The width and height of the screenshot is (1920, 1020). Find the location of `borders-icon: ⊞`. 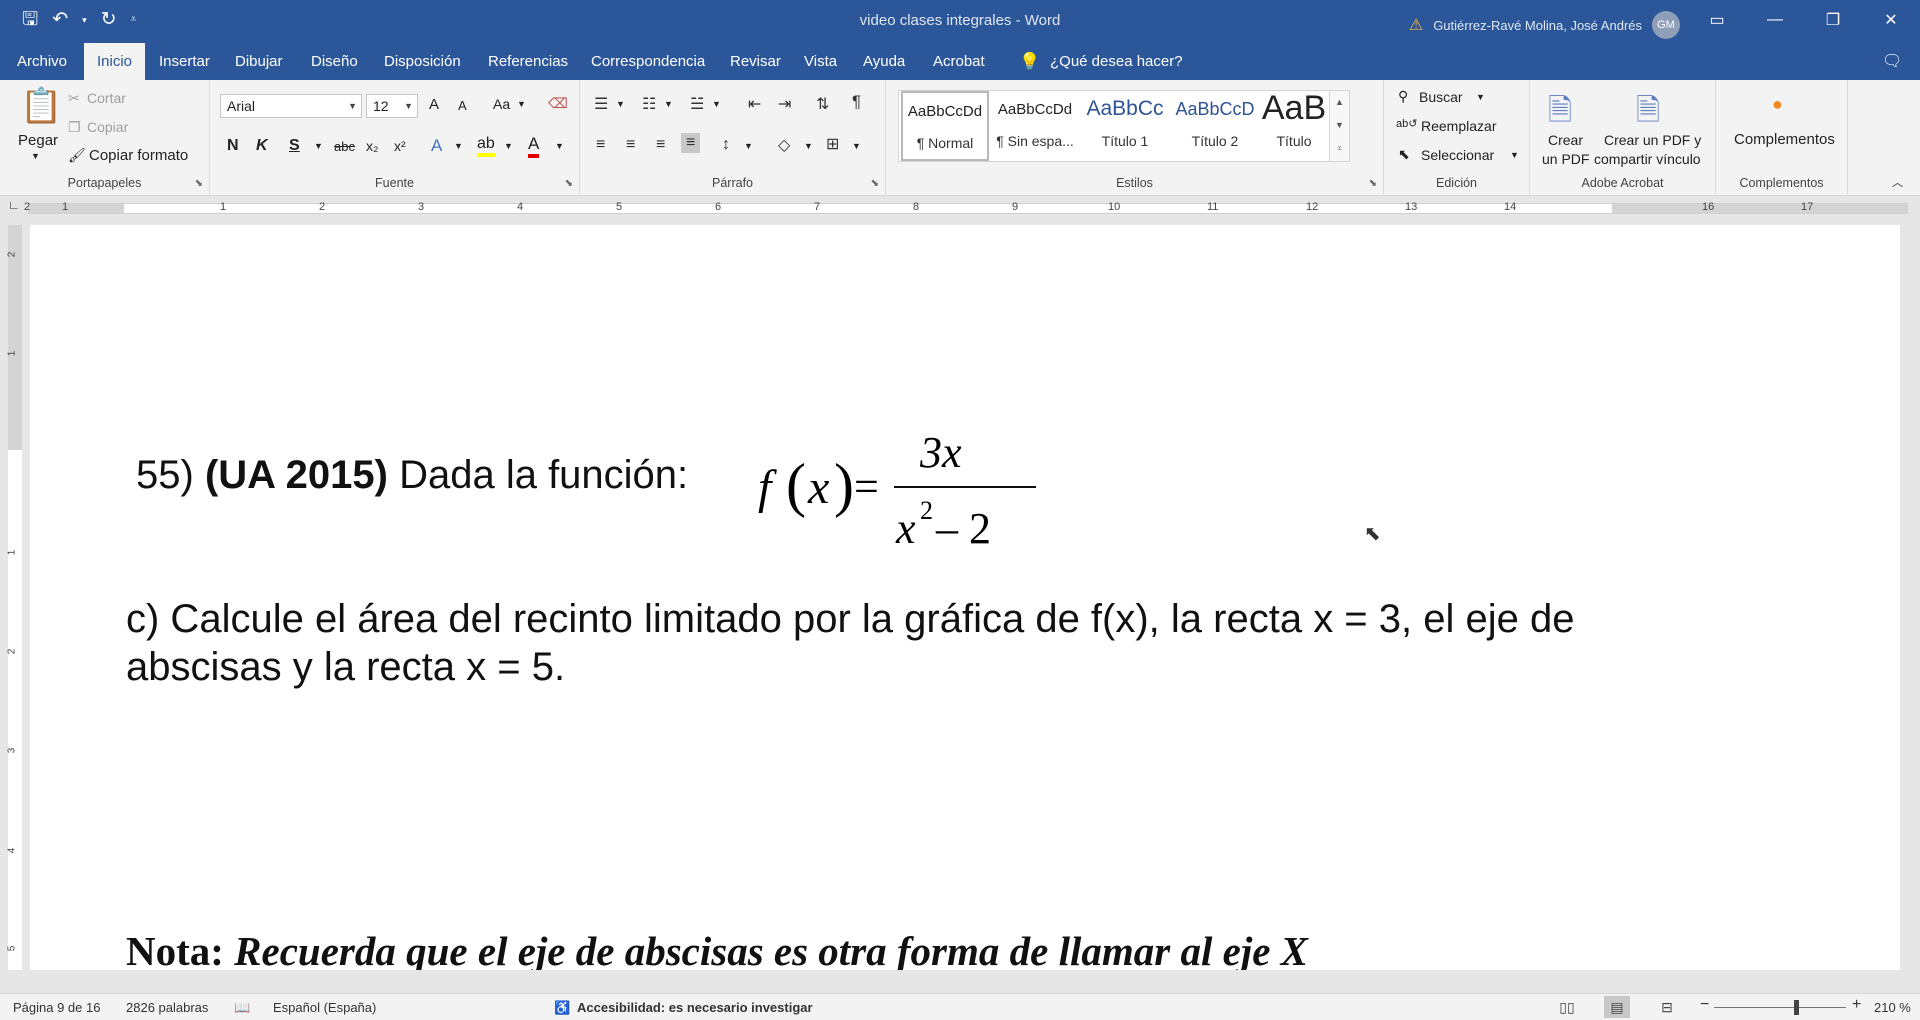

borders-icon: ⊞ is located at coordinates (832, 144).